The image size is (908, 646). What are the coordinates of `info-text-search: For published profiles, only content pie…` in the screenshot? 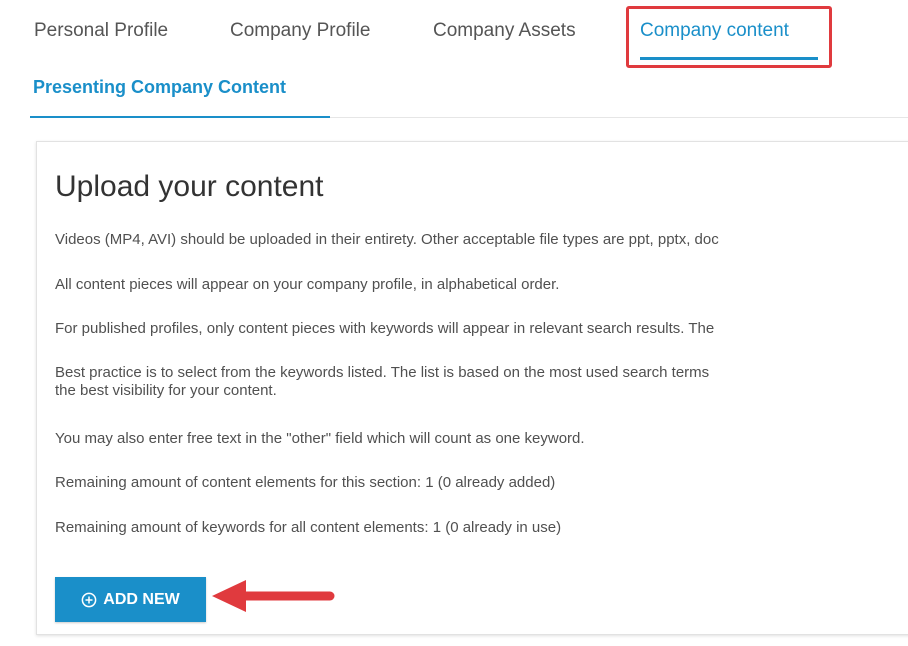 It's located at (385, 328).